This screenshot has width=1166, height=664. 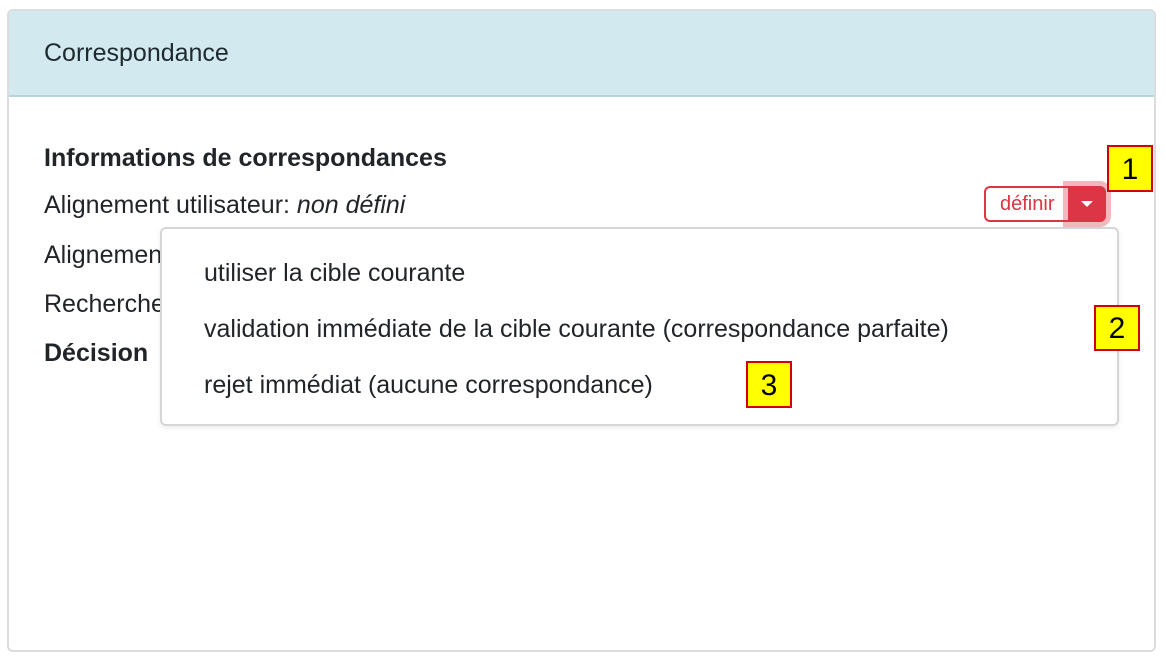 I want to click on card-title: Correspondance, so click(x=136, y=53).